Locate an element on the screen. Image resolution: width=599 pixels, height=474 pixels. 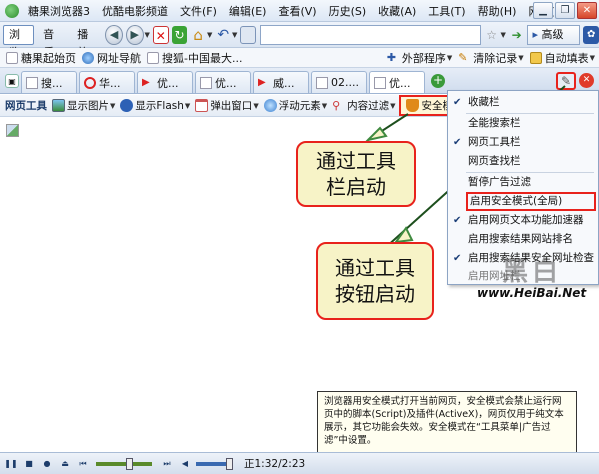
progress-thumb is located at coordinates (129, 463).